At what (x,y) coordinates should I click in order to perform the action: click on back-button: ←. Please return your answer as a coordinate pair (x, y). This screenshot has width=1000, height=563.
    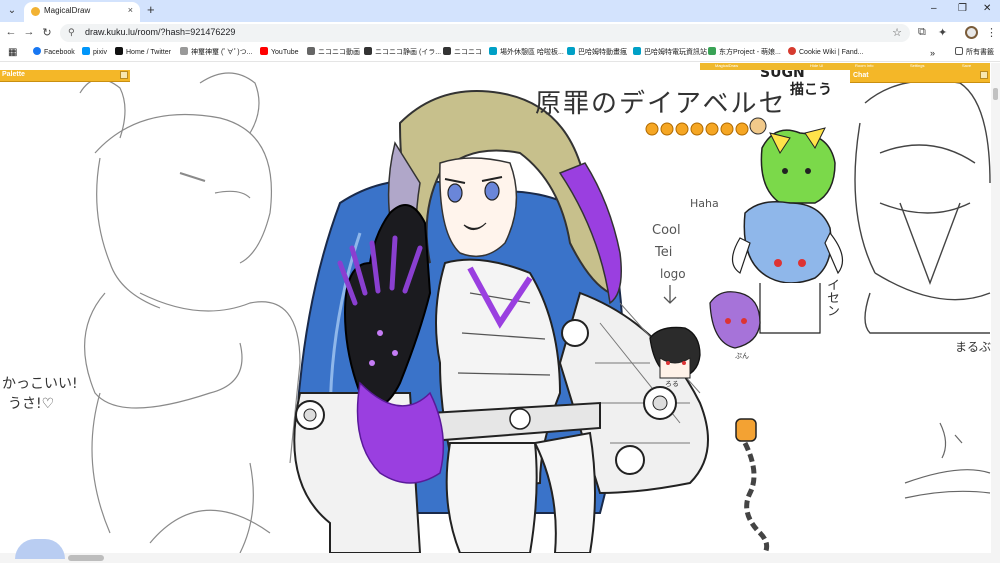
    Looking at the image, I should click on (11, 32).